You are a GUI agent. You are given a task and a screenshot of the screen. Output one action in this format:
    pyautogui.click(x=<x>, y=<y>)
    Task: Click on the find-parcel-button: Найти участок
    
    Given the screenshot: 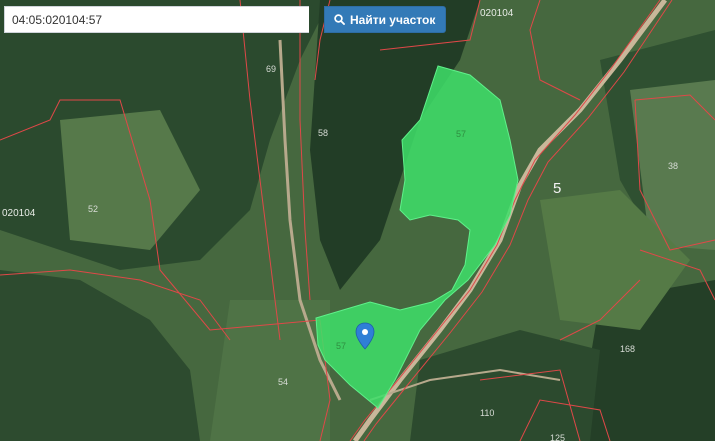 What is the action you would take?
    pyautogui.click(x=385, y=19)
    